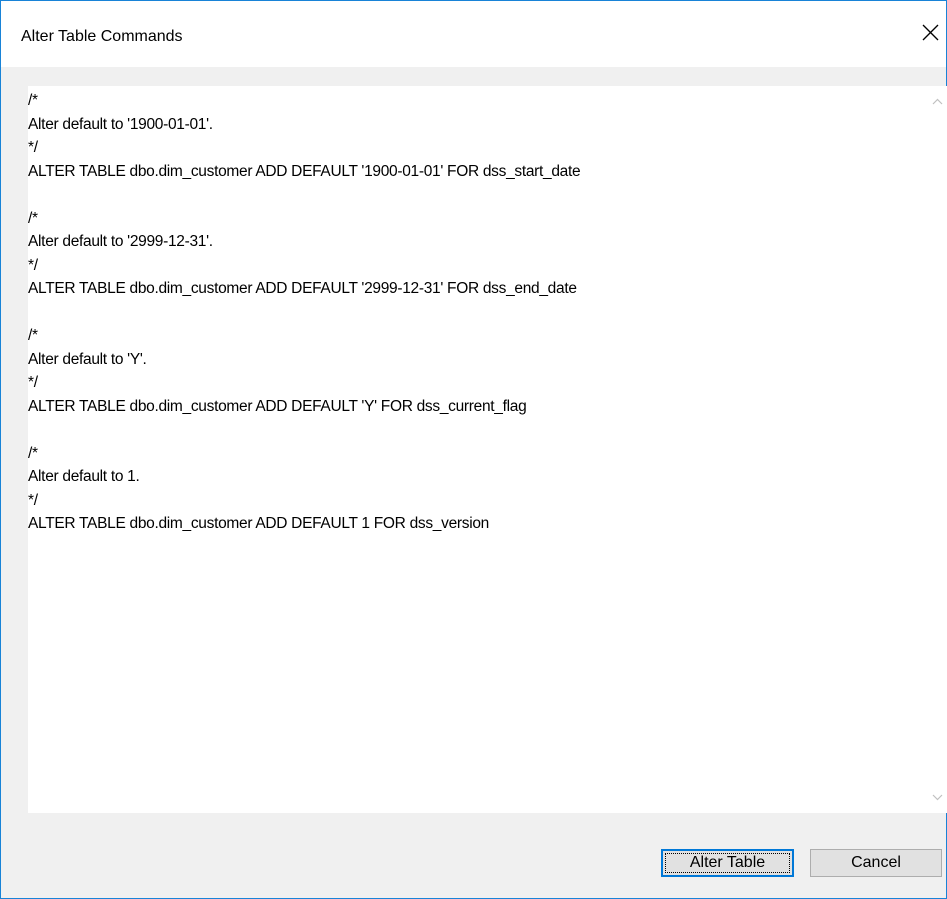  I want to click on cancel-button: Cancel, so click(876, 863).